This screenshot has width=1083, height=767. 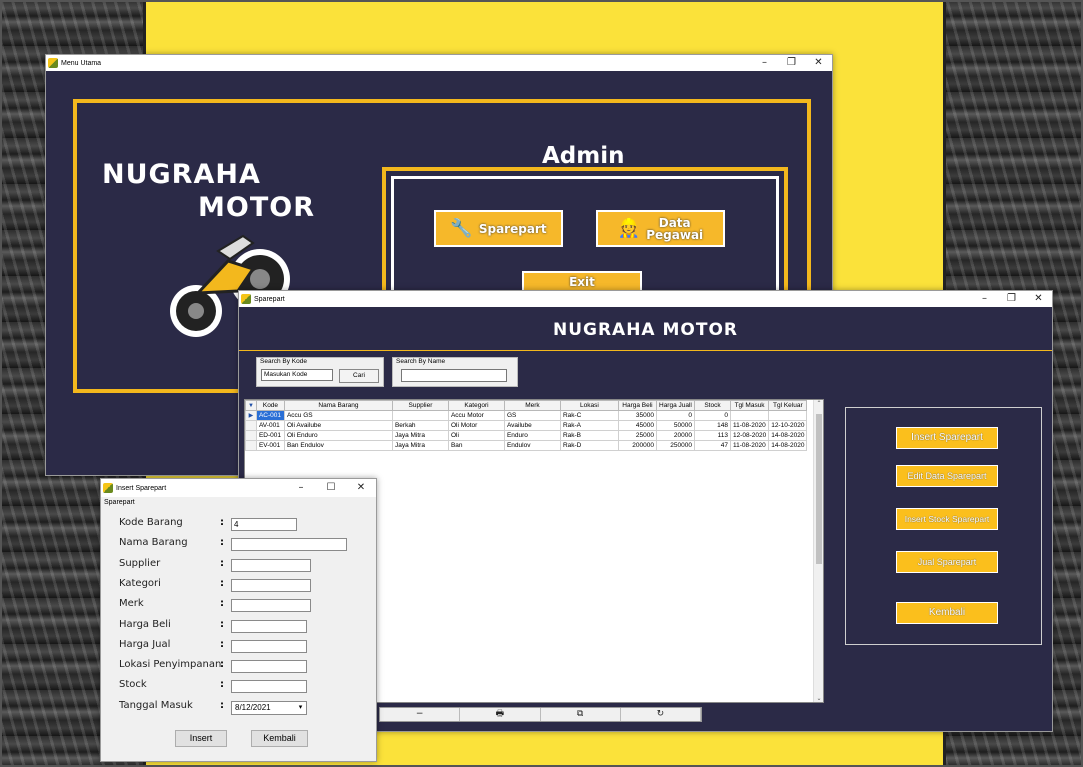 I want to click on table-cell: Oli, so click(x=476, y=435).